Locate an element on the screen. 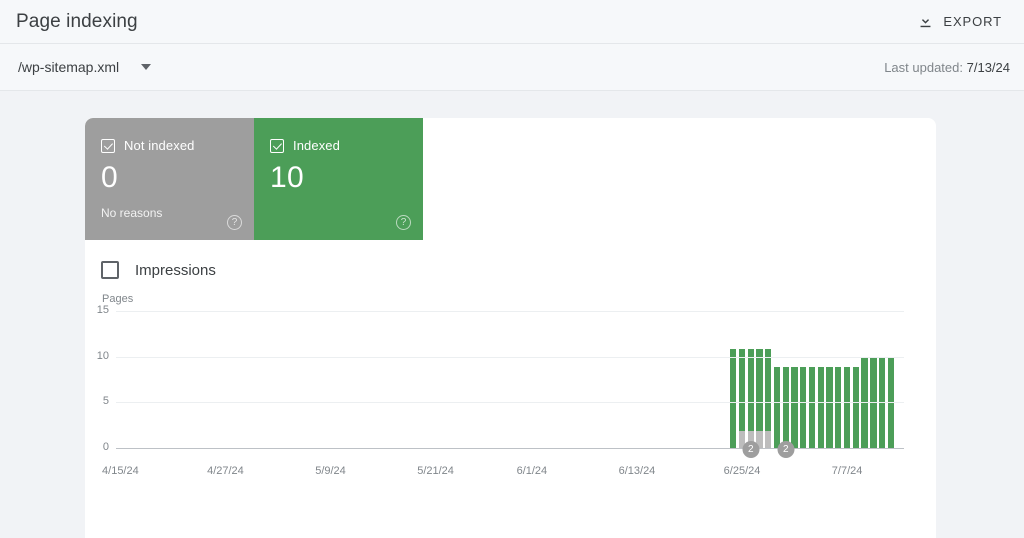 This screenshot has width=1024, height=538. last-updated: Last updated: 7/13/24 is located at coordinates (947, 67).